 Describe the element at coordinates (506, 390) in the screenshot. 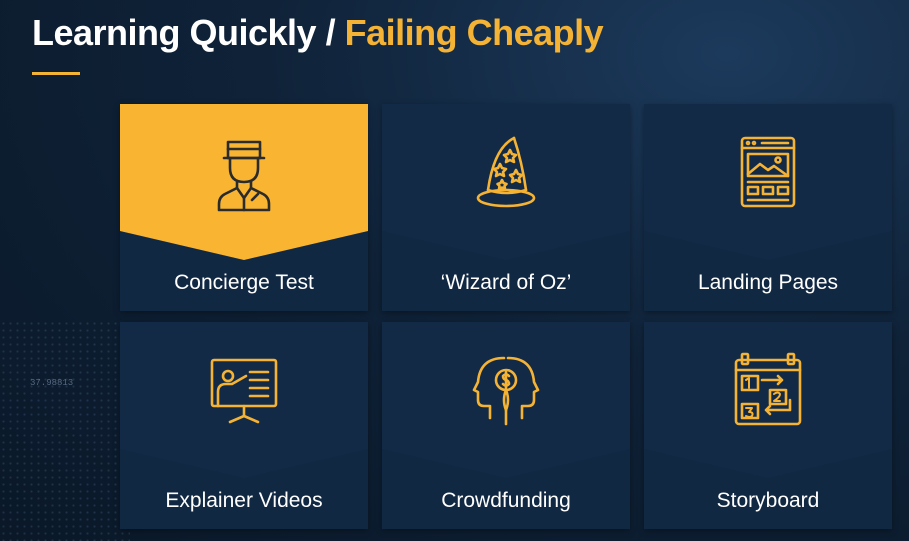

I see `crowdfunding-heads-icon` at that location.